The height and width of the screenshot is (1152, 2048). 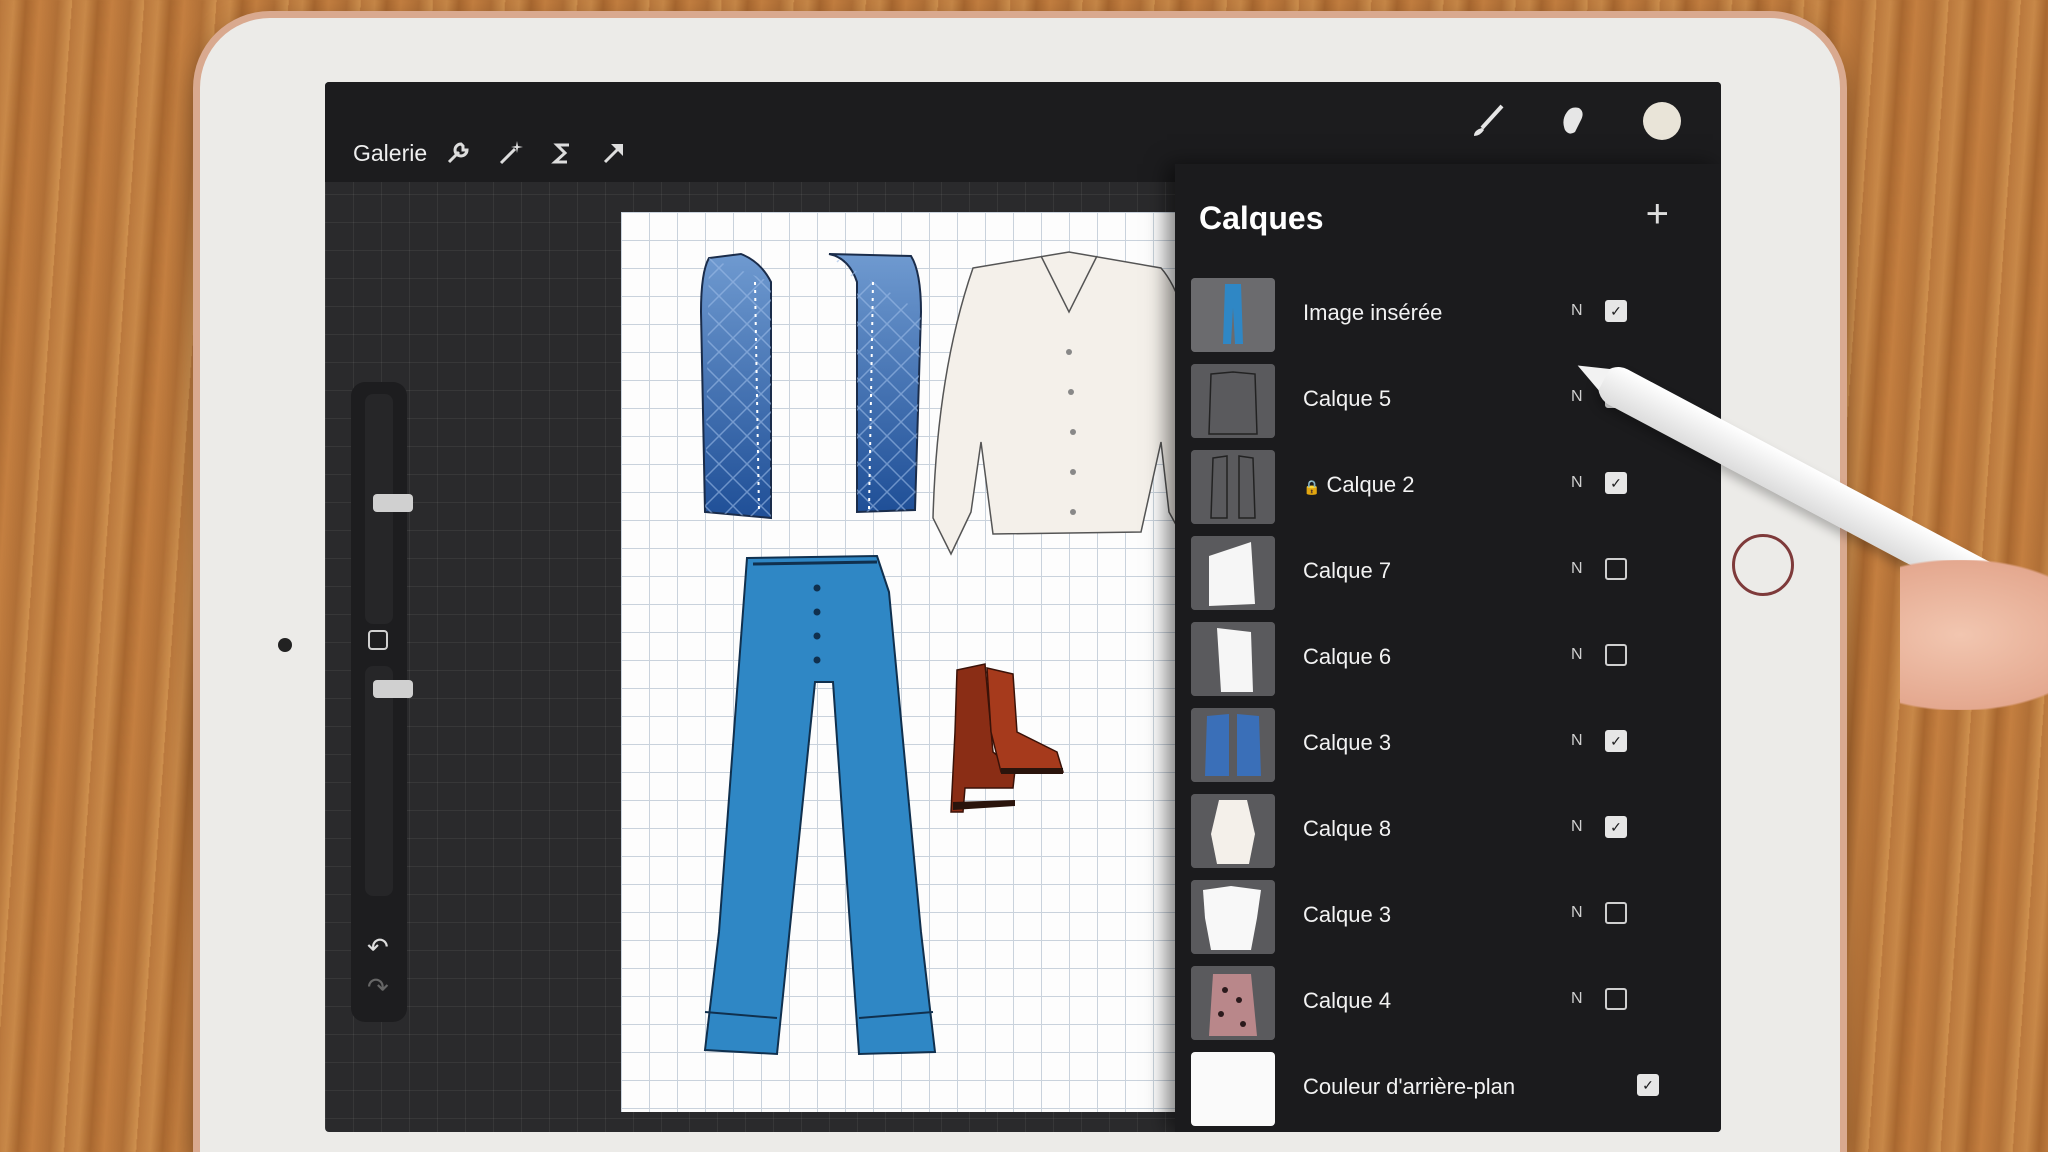 What do you see at coordinates (1662, 121) in the screenshot?
I see `color-swatch` at bounding box center [1662, 121].